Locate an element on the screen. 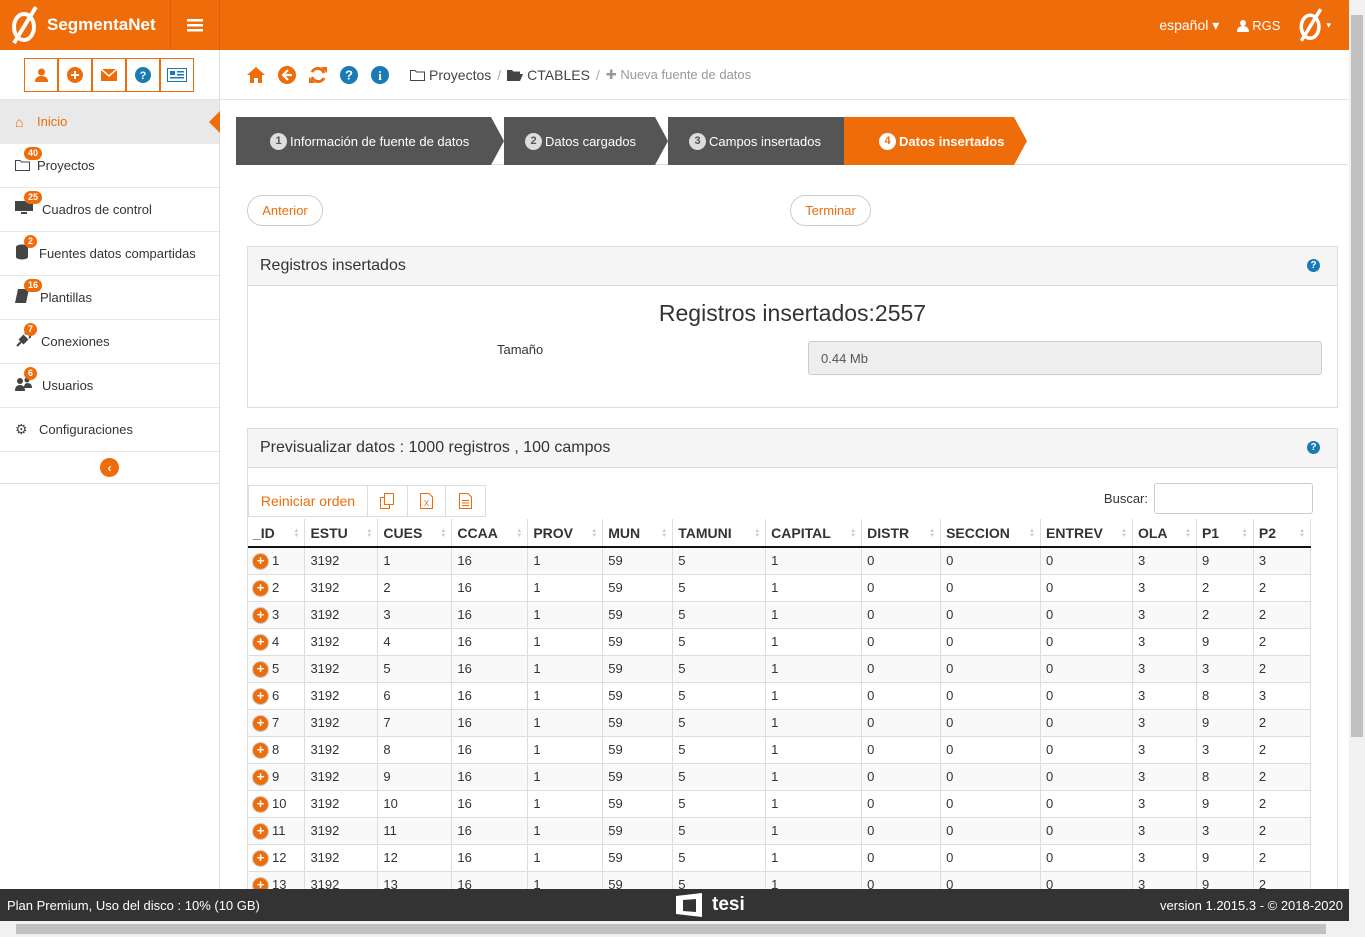  table-cell: +8 is located at coordinates (277, 750).